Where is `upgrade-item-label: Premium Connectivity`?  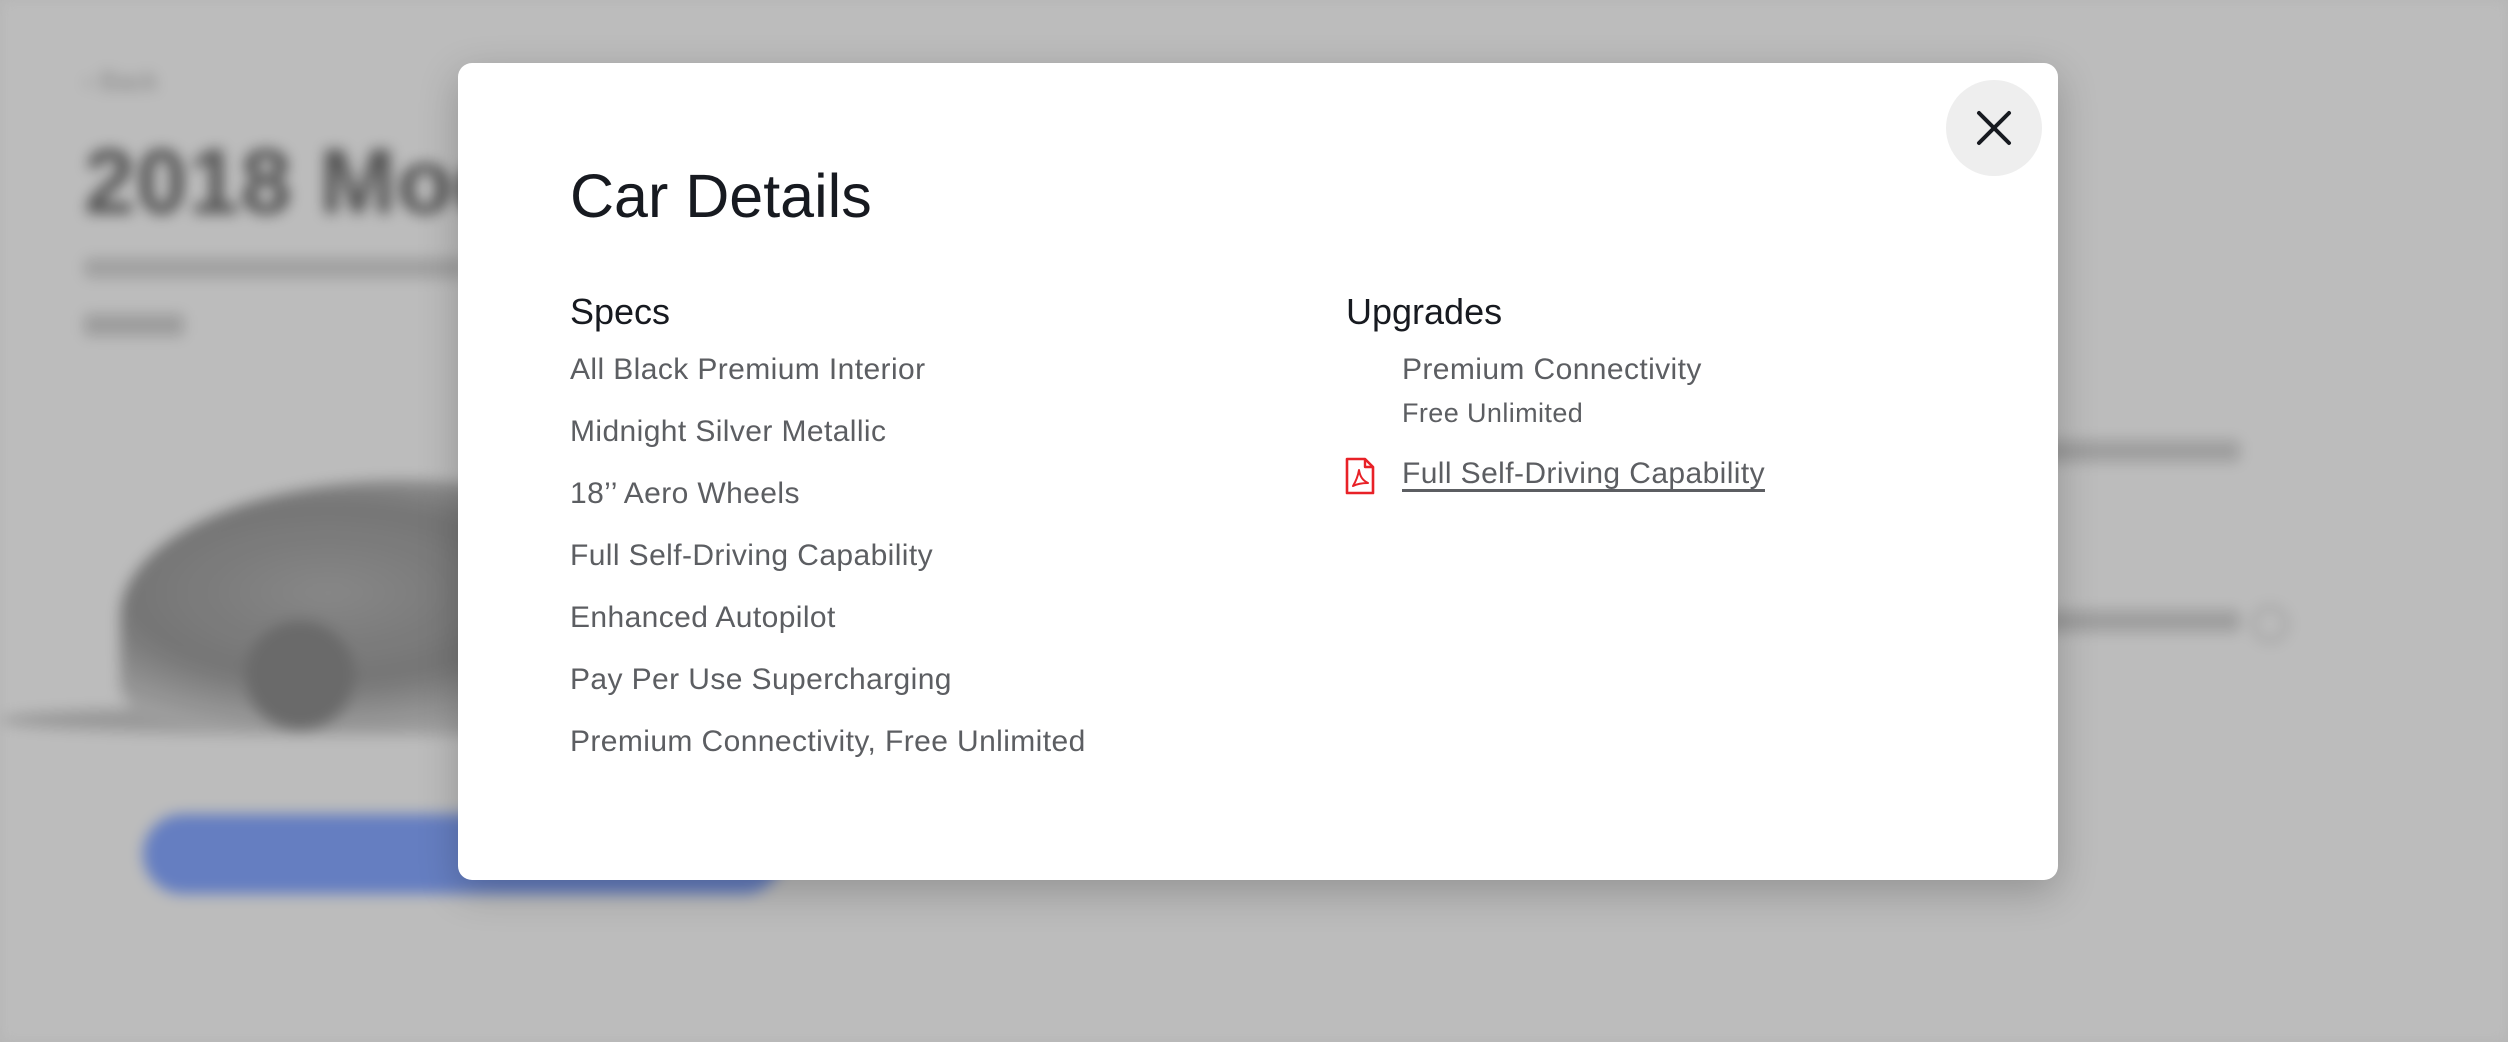 upgrade-item-label: Premium Connectivity is located at coordinates (1552, 369).